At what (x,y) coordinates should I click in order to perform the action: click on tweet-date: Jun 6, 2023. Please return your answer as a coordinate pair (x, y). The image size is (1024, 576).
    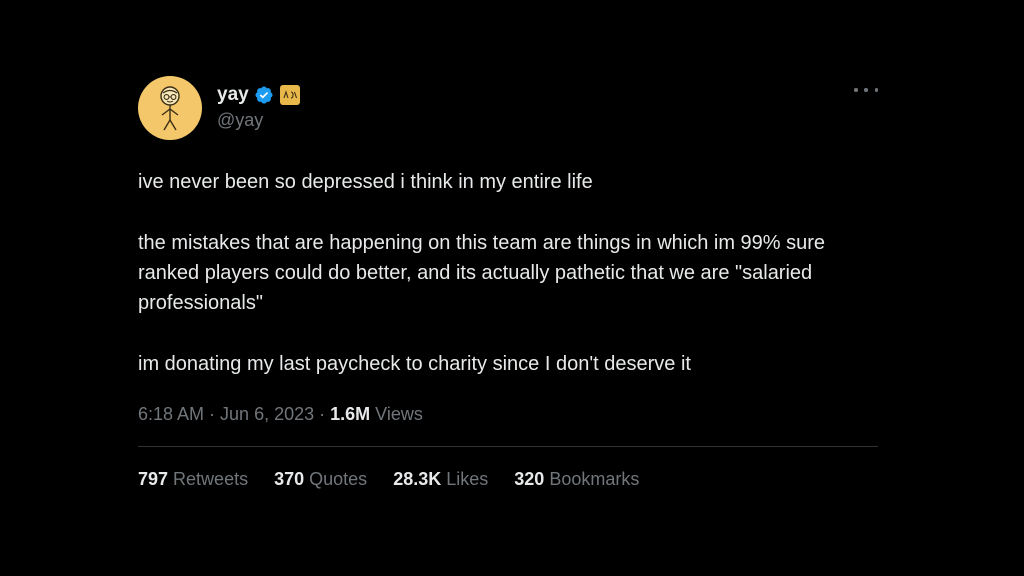
    Looking at the image, I should click on (267, 414).